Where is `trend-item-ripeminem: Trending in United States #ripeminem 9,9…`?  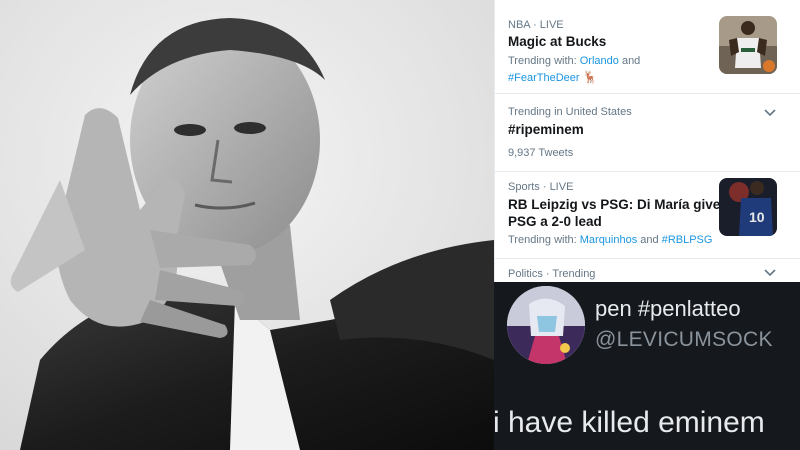
trend-item-ripeminem: Trending in United States #ripeminem 9,9… is located at coordinates (647, 132).